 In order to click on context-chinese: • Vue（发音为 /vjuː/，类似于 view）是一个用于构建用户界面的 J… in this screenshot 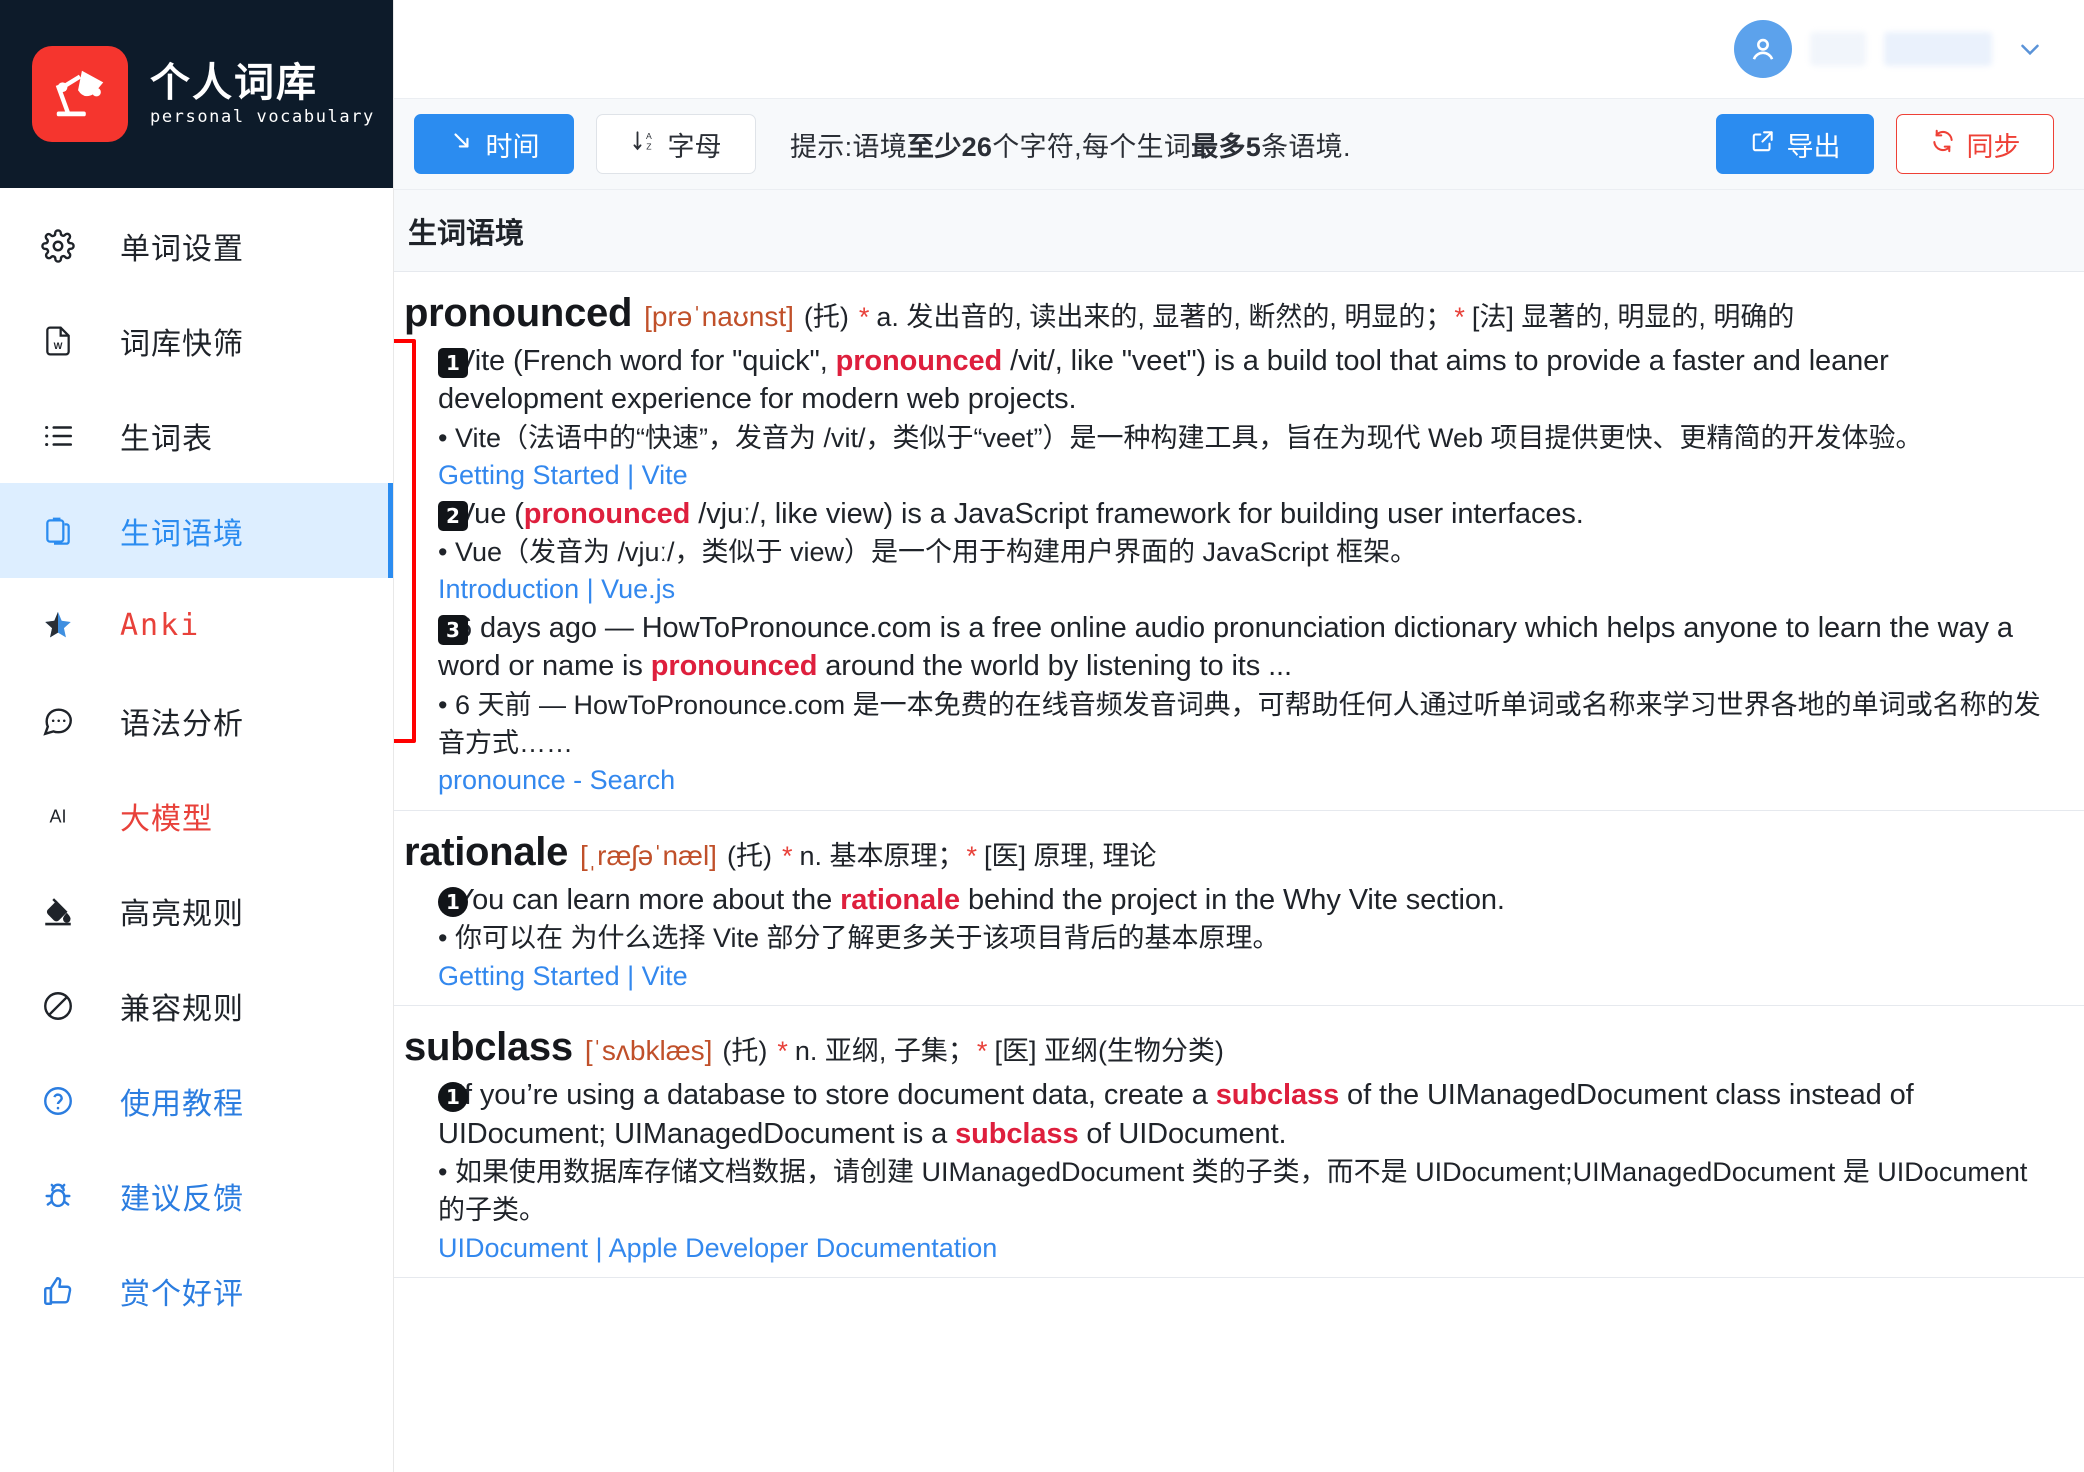, I will do `click(928, 551)`.